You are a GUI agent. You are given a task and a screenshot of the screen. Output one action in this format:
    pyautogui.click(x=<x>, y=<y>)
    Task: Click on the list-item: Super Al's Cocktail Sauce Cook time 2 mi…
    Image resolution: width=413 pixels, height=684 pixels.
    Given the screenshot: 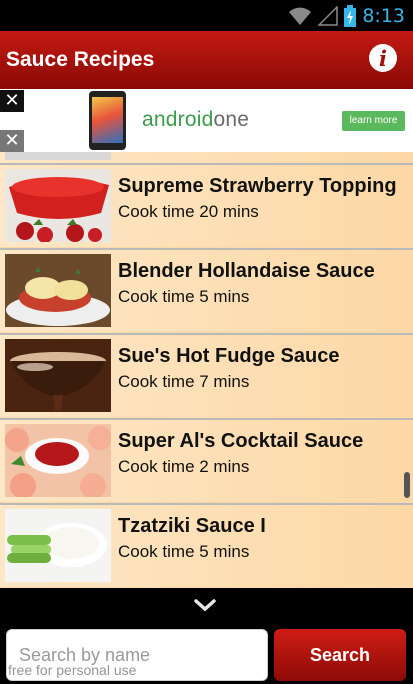 What is the action you would take?
    pyautogui.click(x=206, y=460)
    